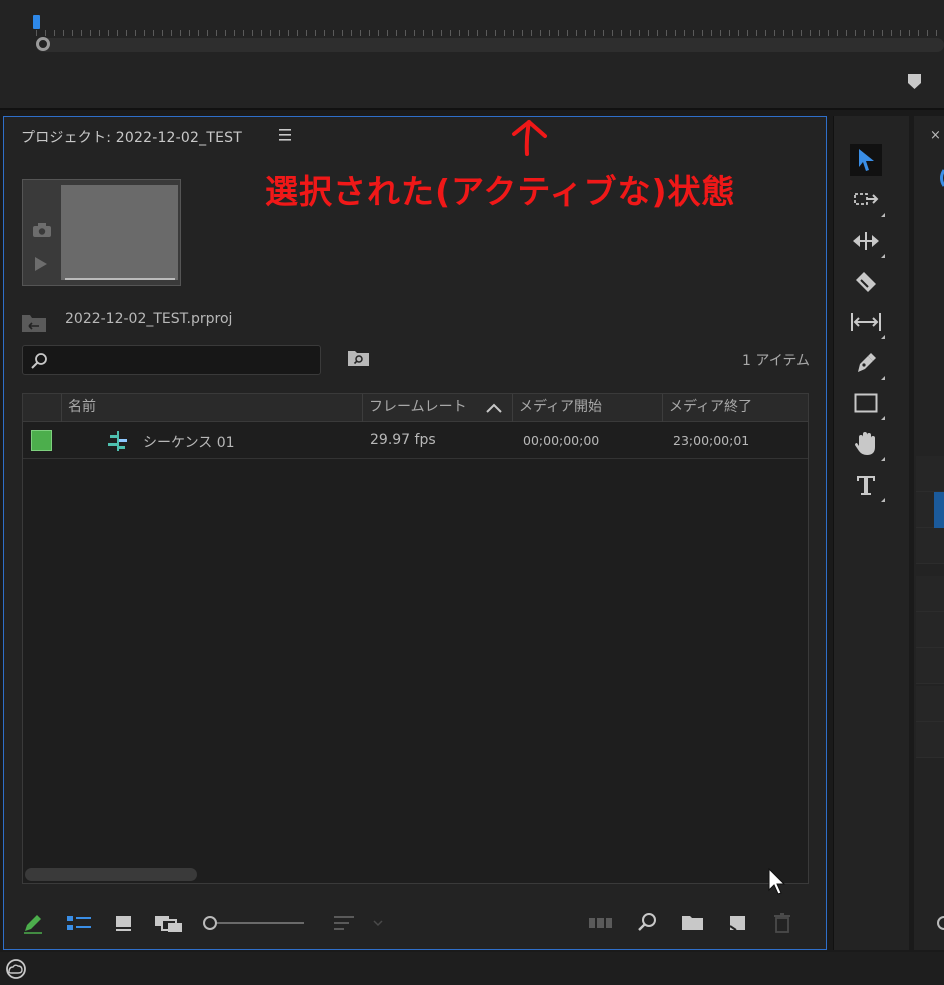  What do you see at coordinates (210, 923) in the screenshot?
I see `zoom-slider-handle` at bounding box center [210, 923].